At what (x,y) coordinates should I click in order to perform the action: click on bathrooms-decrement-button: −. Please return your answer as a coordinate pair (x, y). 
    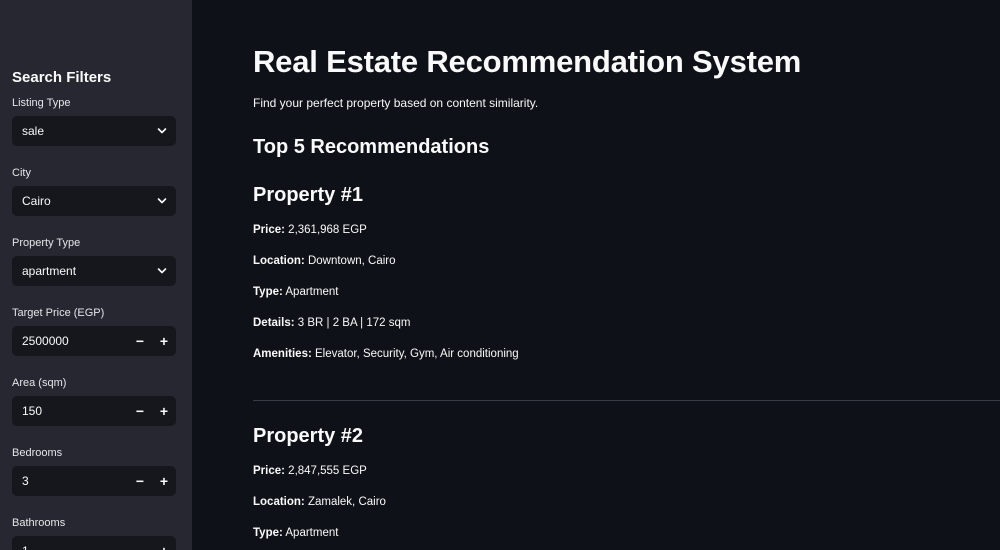
    Looking at the image, I should click on (140, 543).